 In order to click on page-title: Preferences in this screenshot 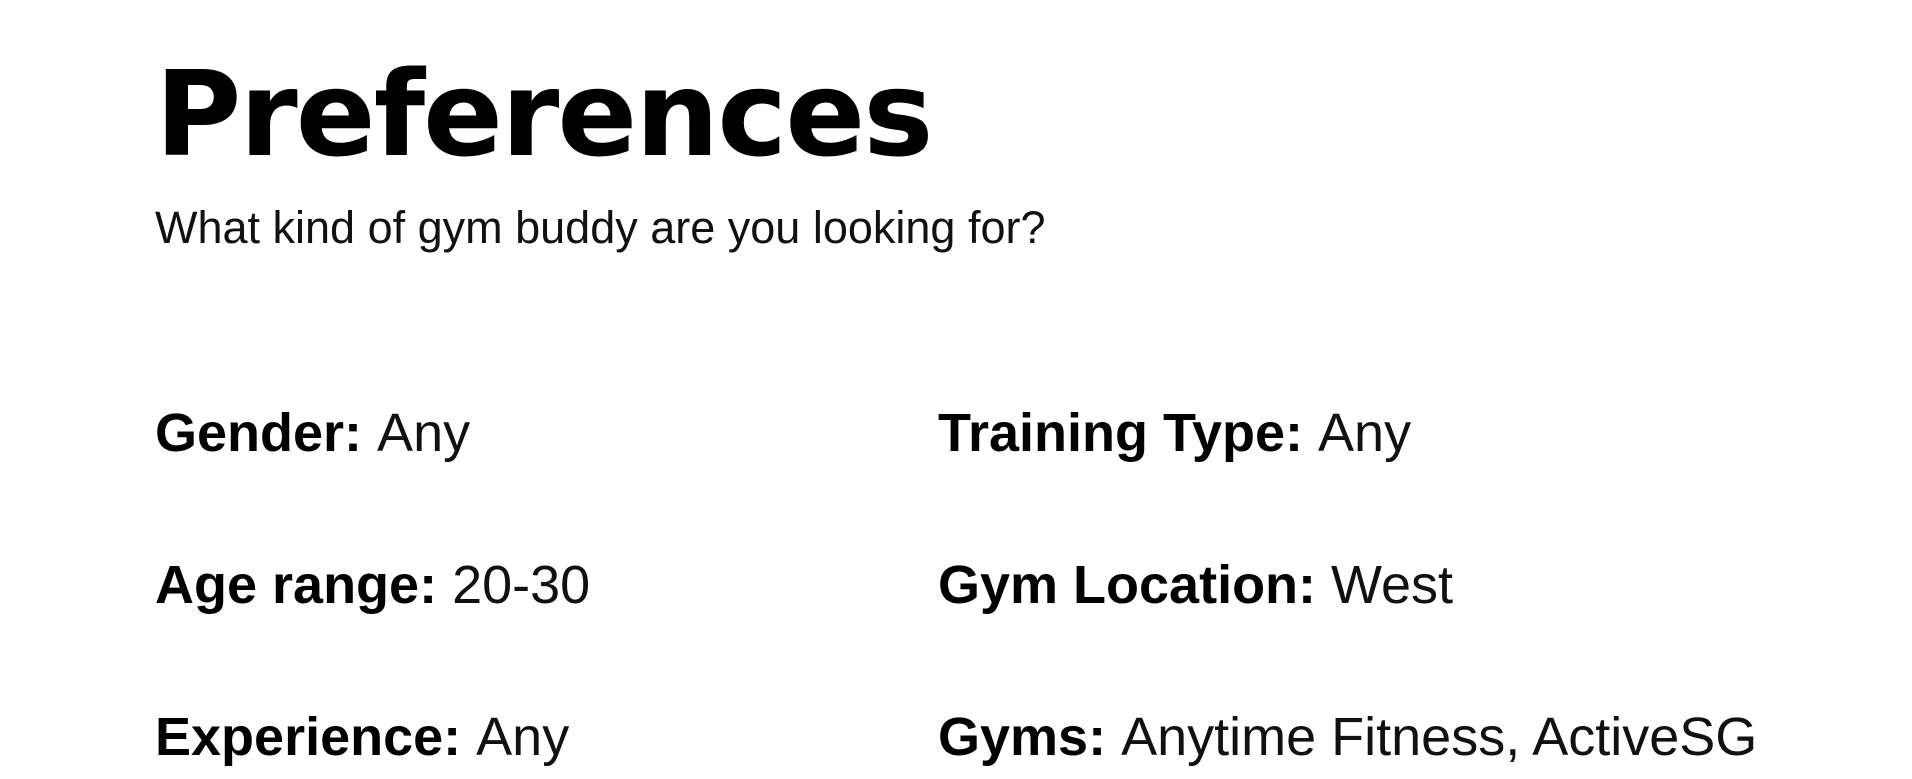, I will do `click(544, 114)`.